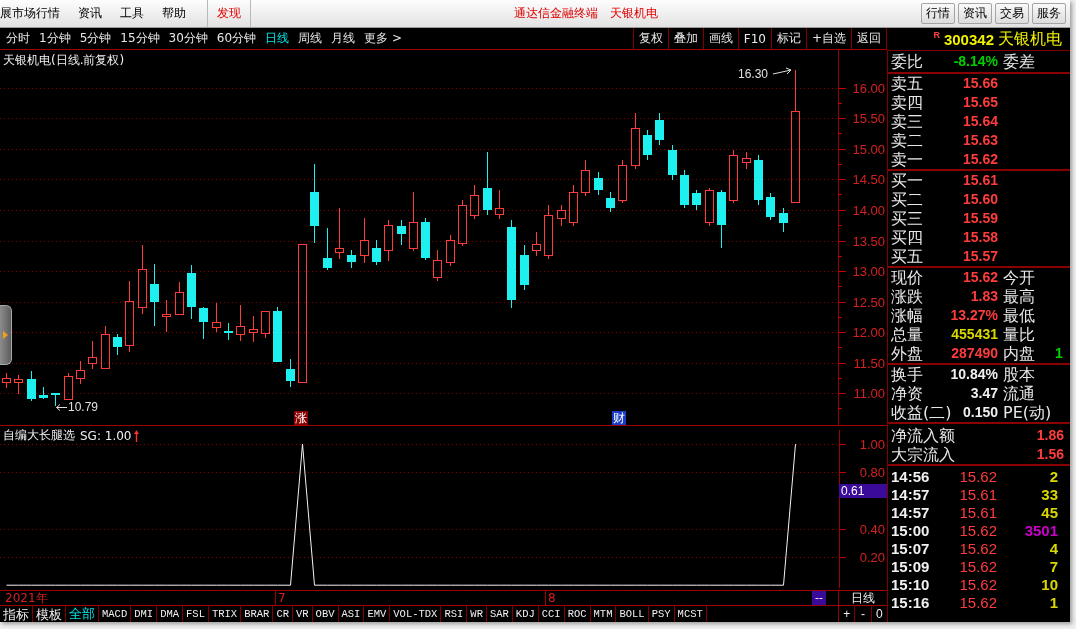 This screenshot has height=629, width=1076. Describe the element at coordinates (551, 614) in the screenshot. I see `indicator-tab: CCI` at that location.